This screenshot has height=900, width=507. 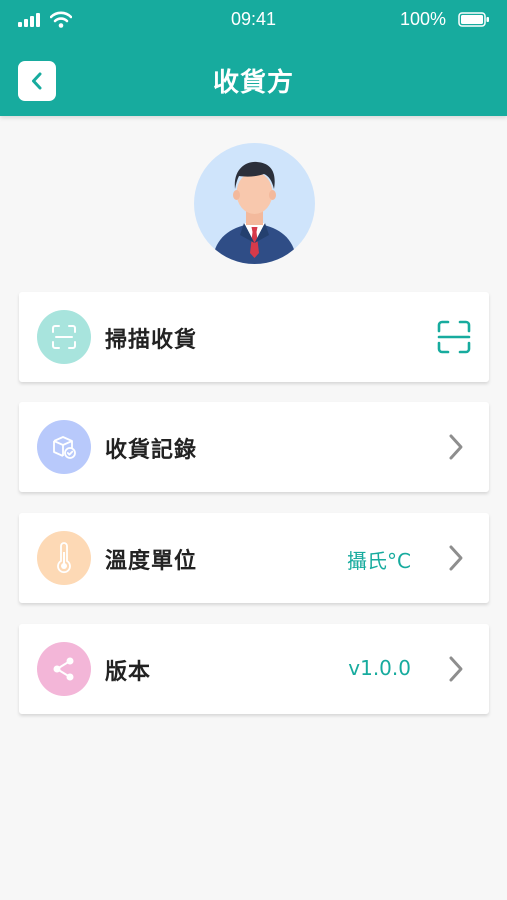 I want to click on app-header: 09:41 100% 收貨方, so click(x=253, y=58).